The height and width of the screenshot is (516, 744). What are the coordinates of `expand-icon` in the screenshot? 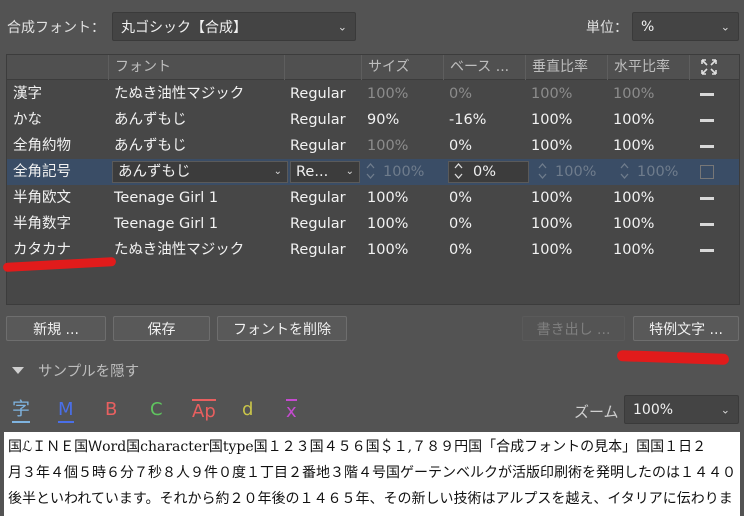 It's located at (709, 67).